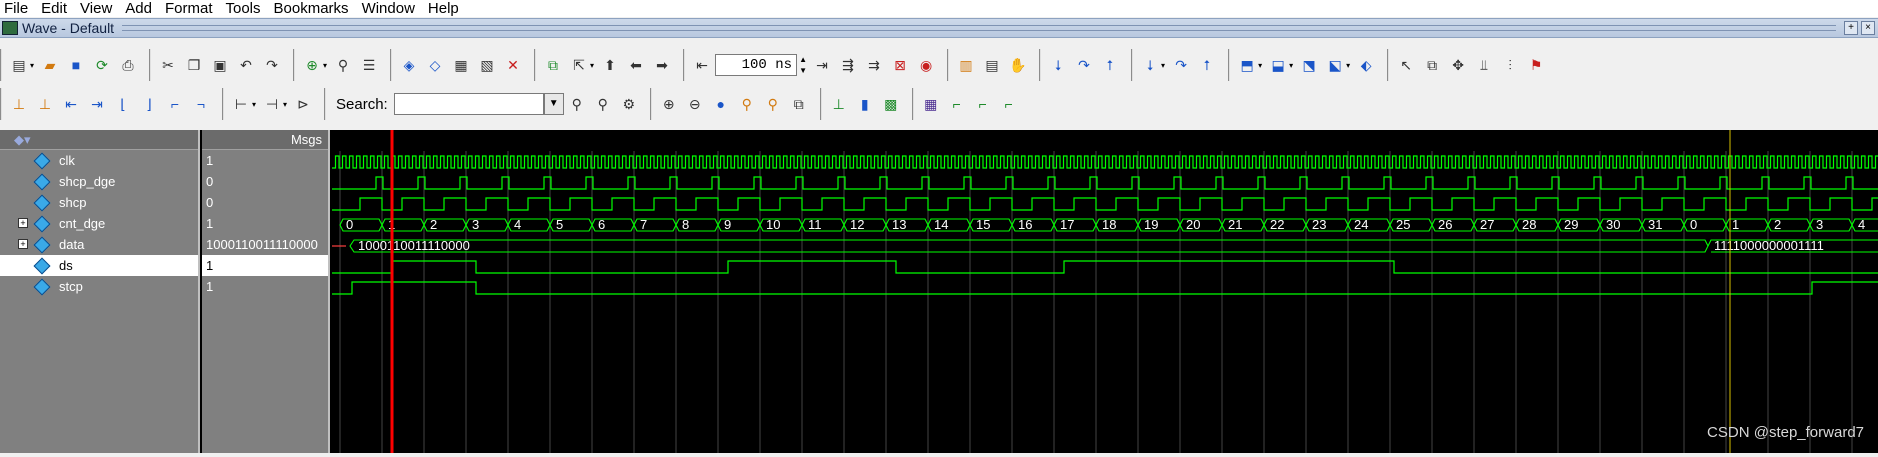 This screenshot has width=1878, height=457. I want to click on step-over-icon: ↷, so click(1084, 65).